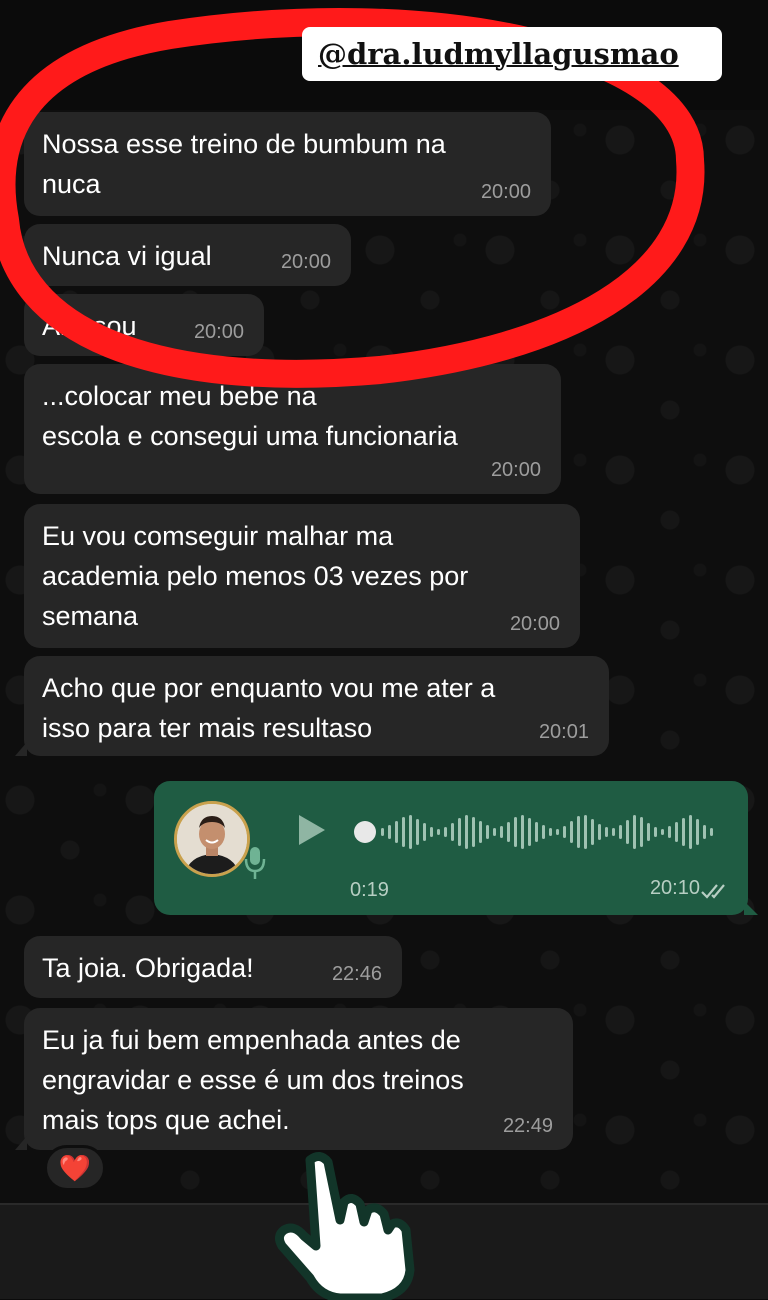  What do you see at coordinates (255, 863) in the screenshot?
I see `mic-icon` at bounding box center [255, 863].